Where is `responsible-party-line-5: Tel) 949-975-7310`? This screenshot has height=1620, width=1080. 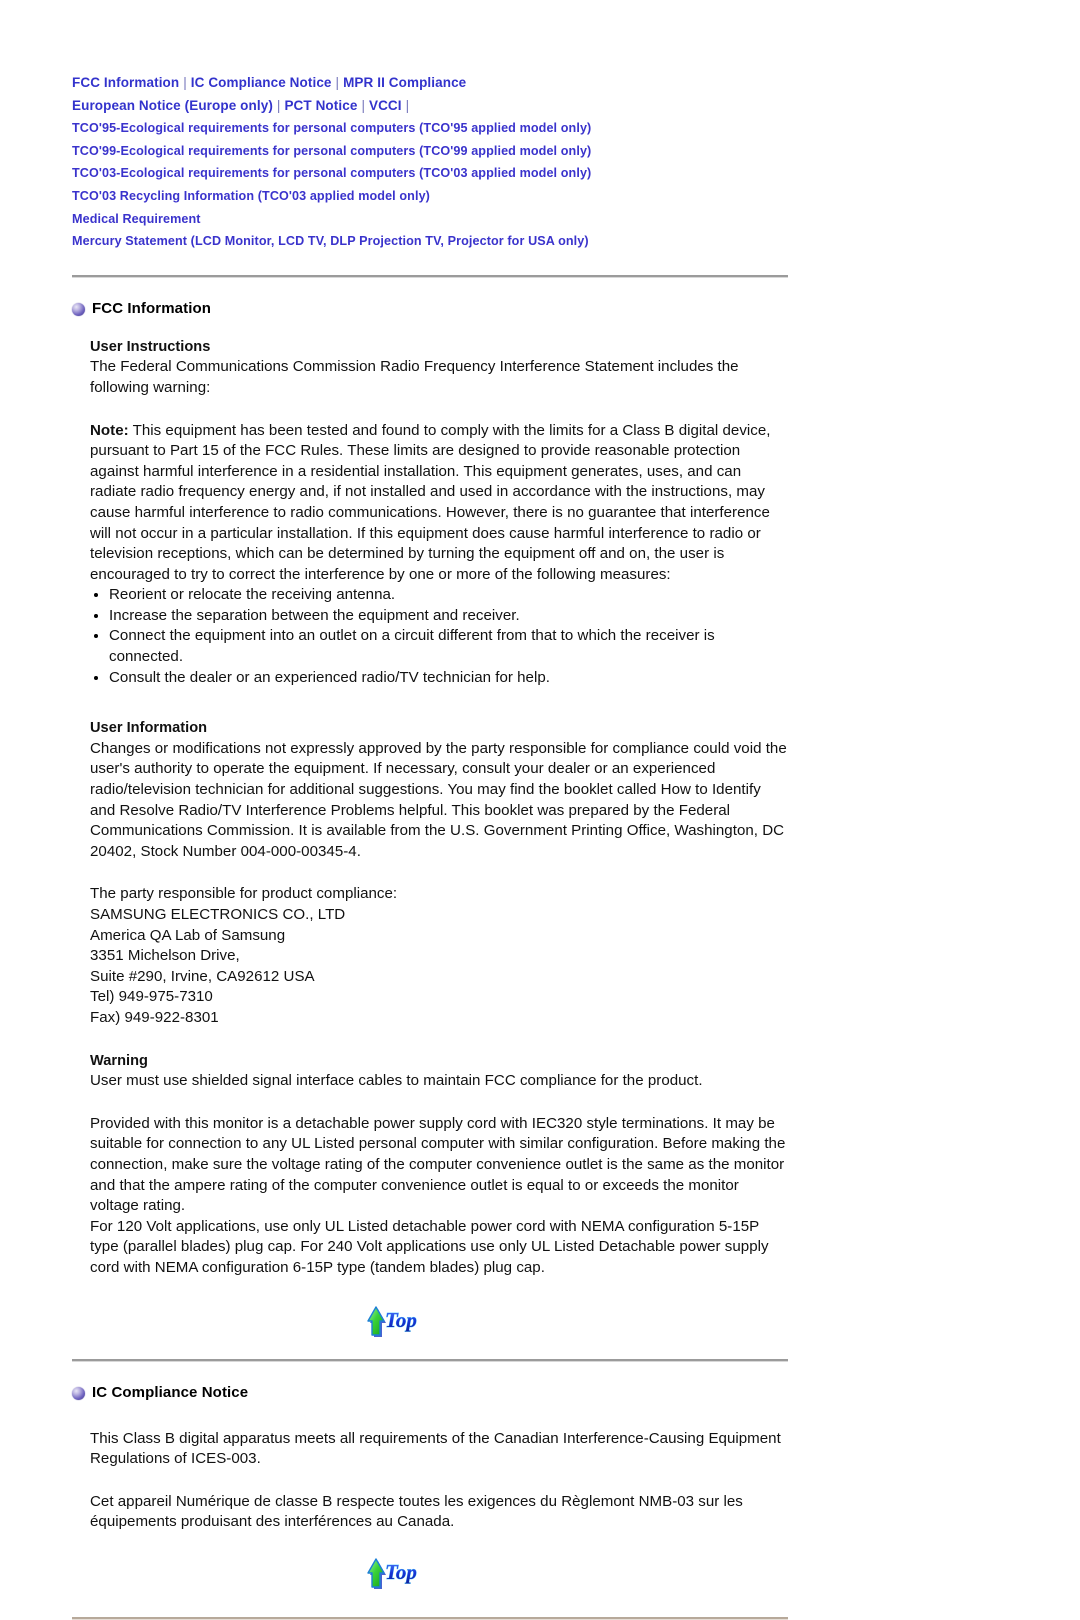 responsible-party-line-5: Tel) 949-975-7310 is located at coordinates (151, 997).